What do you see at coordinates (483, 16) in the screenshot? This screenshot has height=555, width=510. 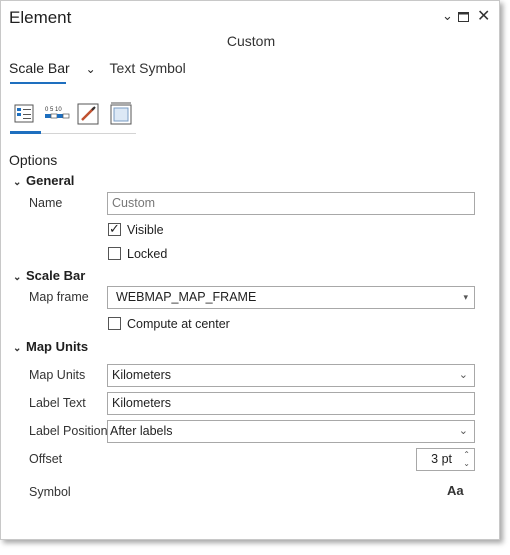 I see `close-icon: ✕` at bounding box center [483, 16].